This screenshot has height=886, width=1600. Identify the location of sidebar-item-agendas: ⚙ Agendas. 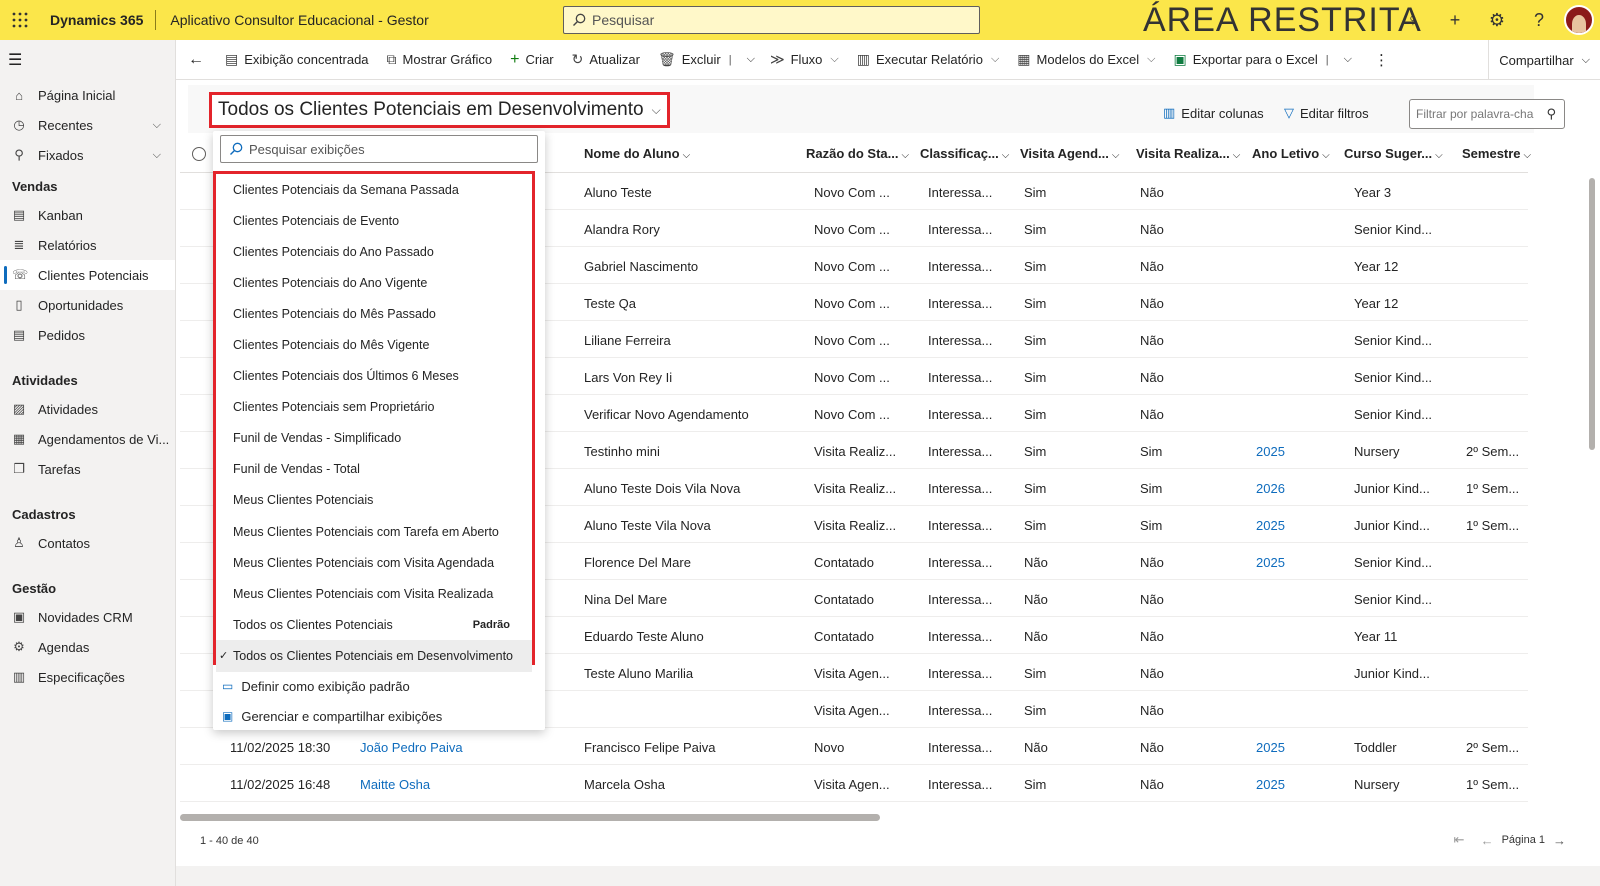
(87, 647).